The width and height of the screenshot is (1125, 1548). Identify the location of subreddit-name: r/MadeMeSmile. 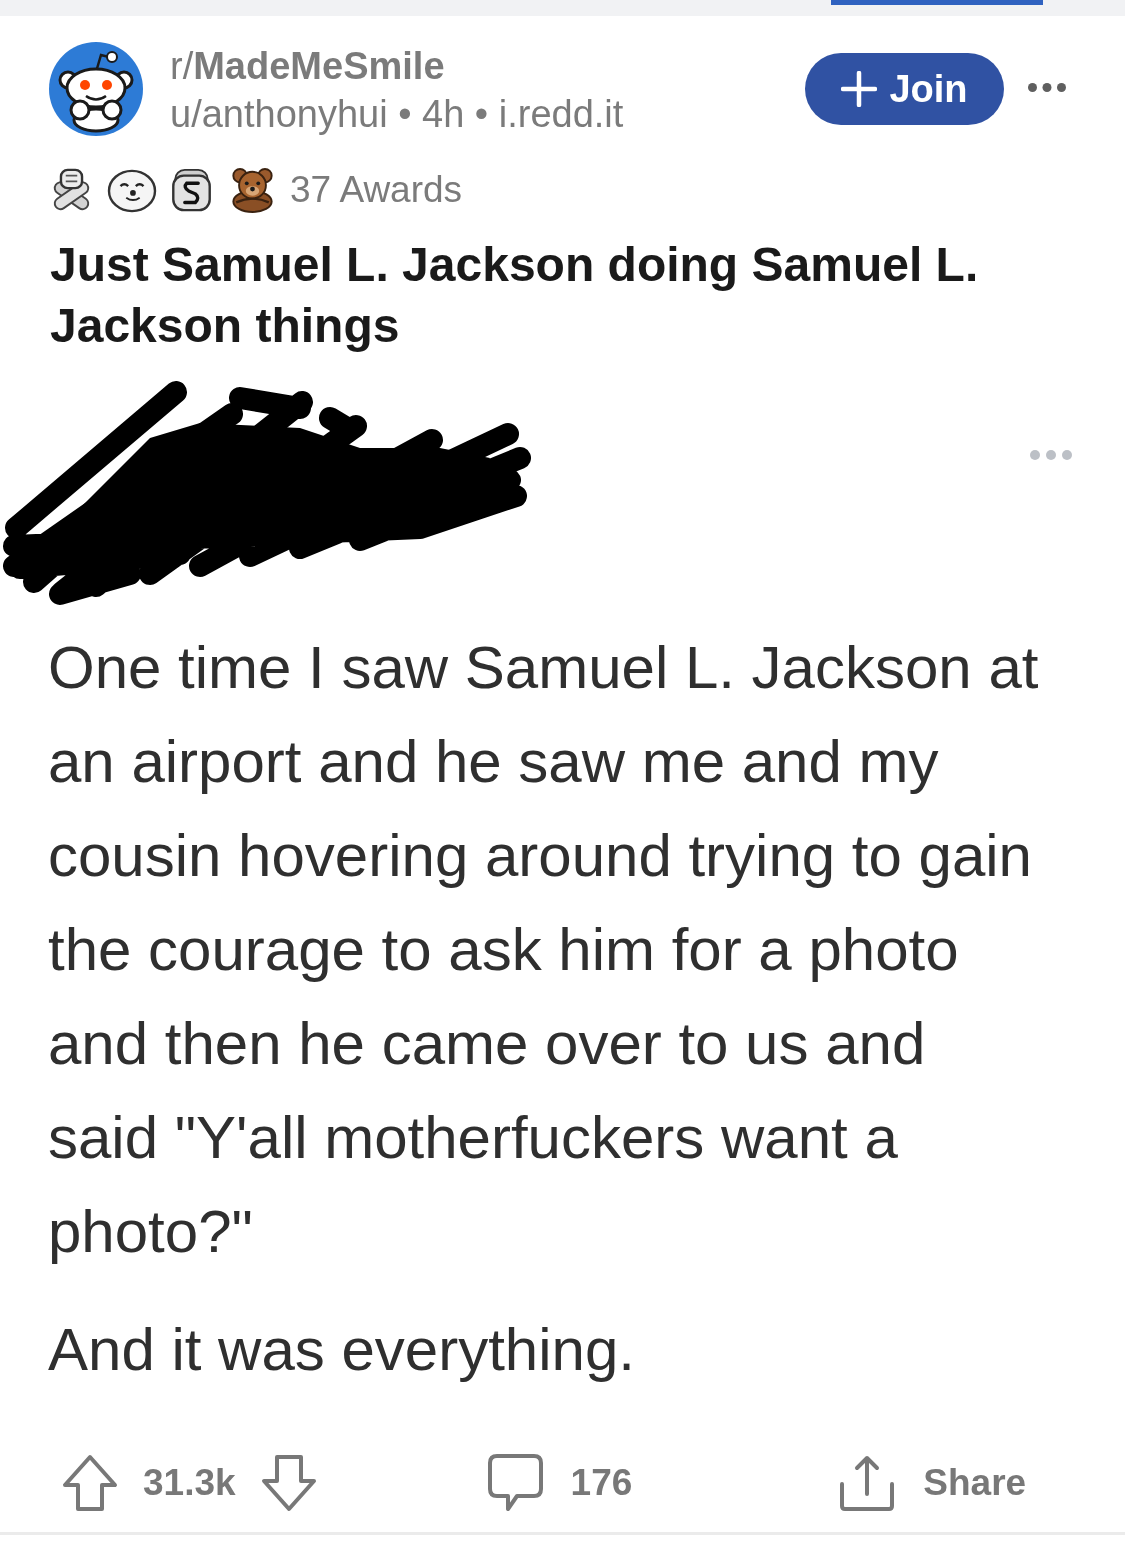
(397, 66).